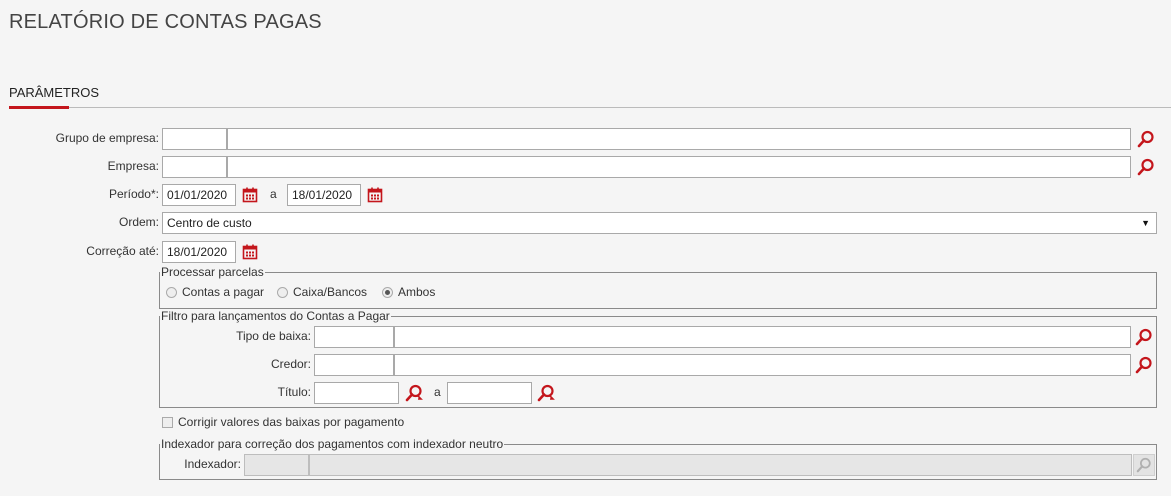 The height and width of the screenshot is (496, 1171). Describe the element at coordinates (679, 167) in the screenshot. I see `empresa-name-input` at that location.